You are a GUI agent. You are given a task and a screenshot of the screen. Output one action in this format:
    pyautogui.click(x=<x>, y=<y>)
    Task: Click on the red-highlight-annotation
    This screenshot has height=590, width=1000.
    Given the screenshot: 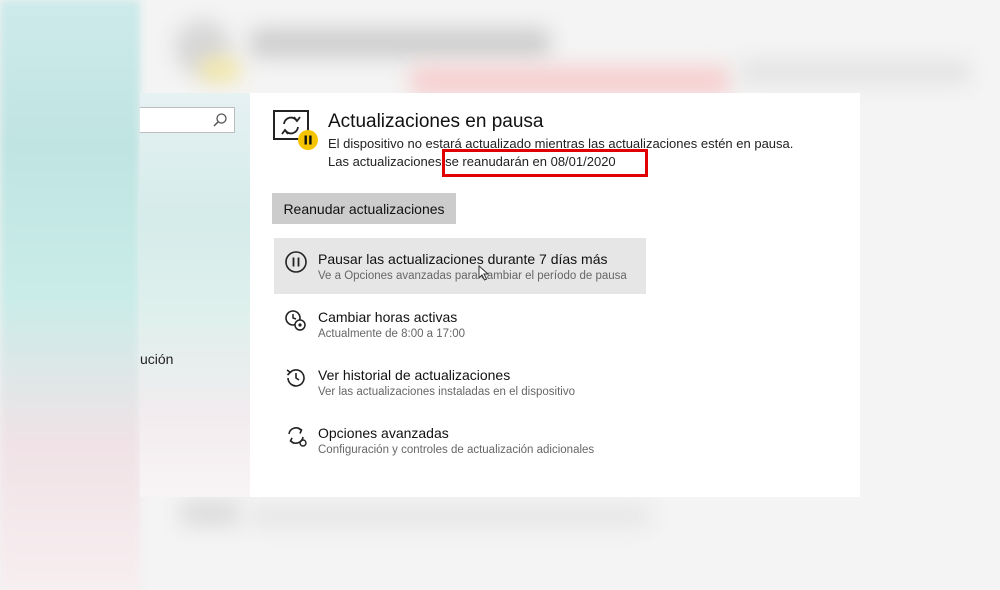 What is the action you would take?
    pyautogui.click(x=545, y=163)
    